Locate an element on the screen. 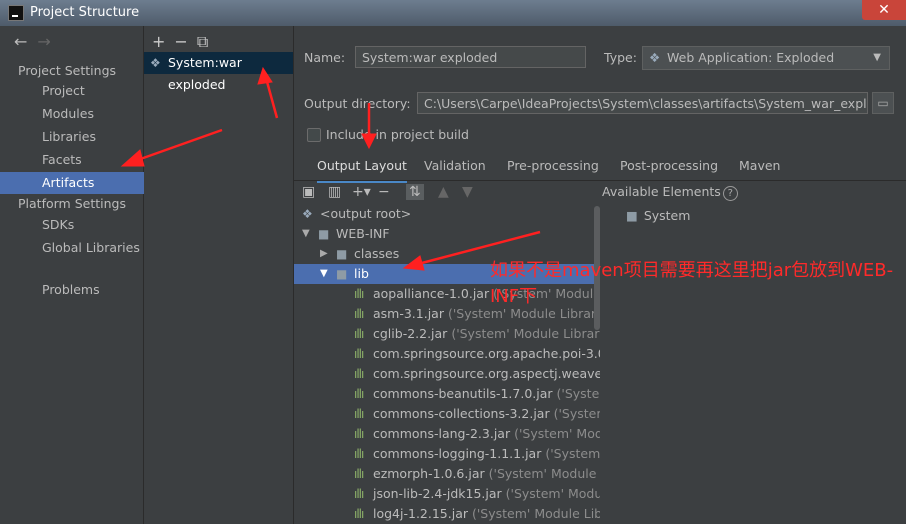  create-directory-icon: ▣ is located at coordinates (308, 192).